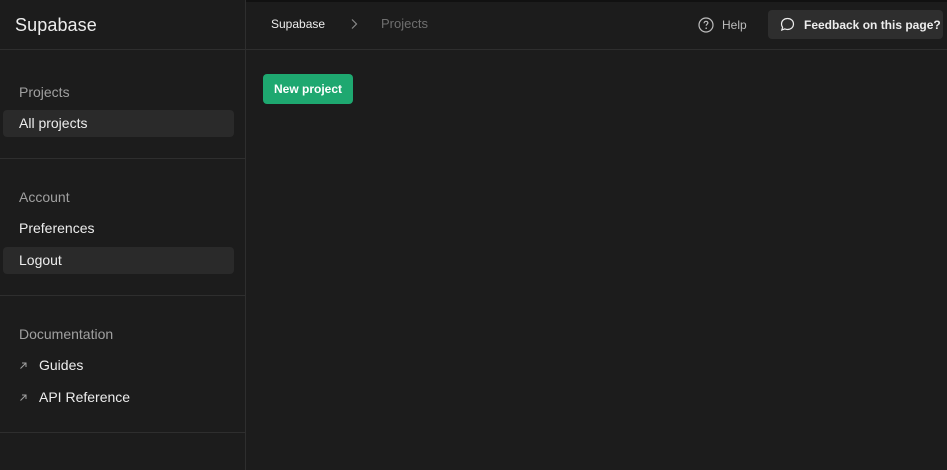 Image resolution: width=947 pixels, height=470 pixels. Describe the element at coordinates (298, 24) in the screenshot. I see `breadcrumb-supabase: Supabase` at that location.